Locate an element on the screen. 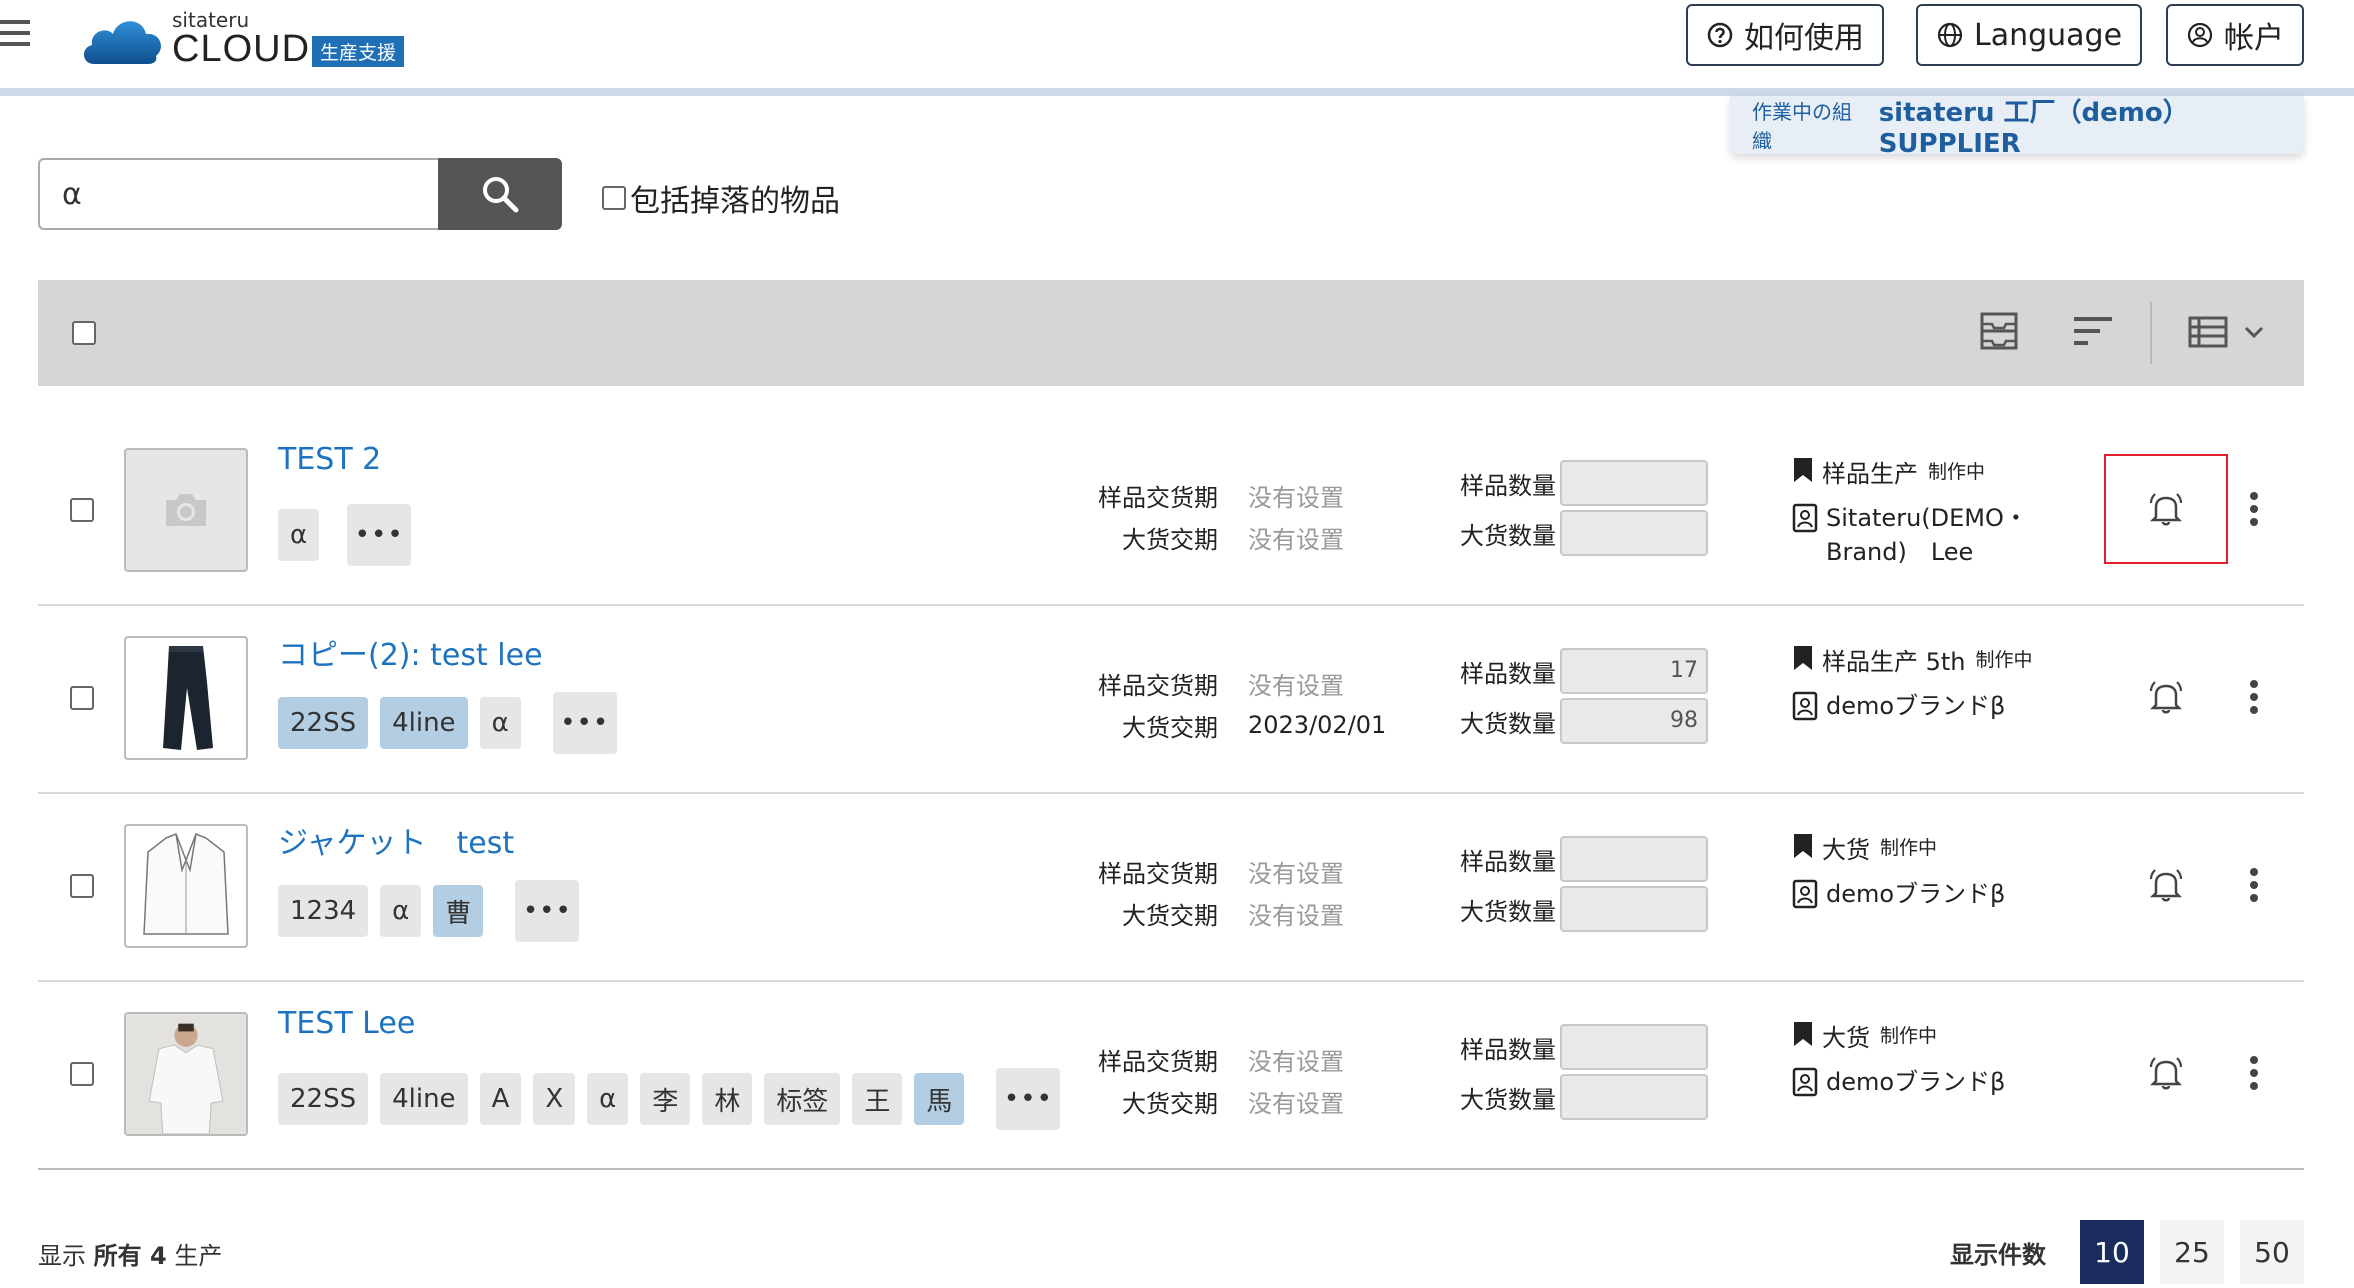 The height and width of the screenshot is (1288, 2354). org-label: 作業中の組織 is located at coordinates (1802, 126).